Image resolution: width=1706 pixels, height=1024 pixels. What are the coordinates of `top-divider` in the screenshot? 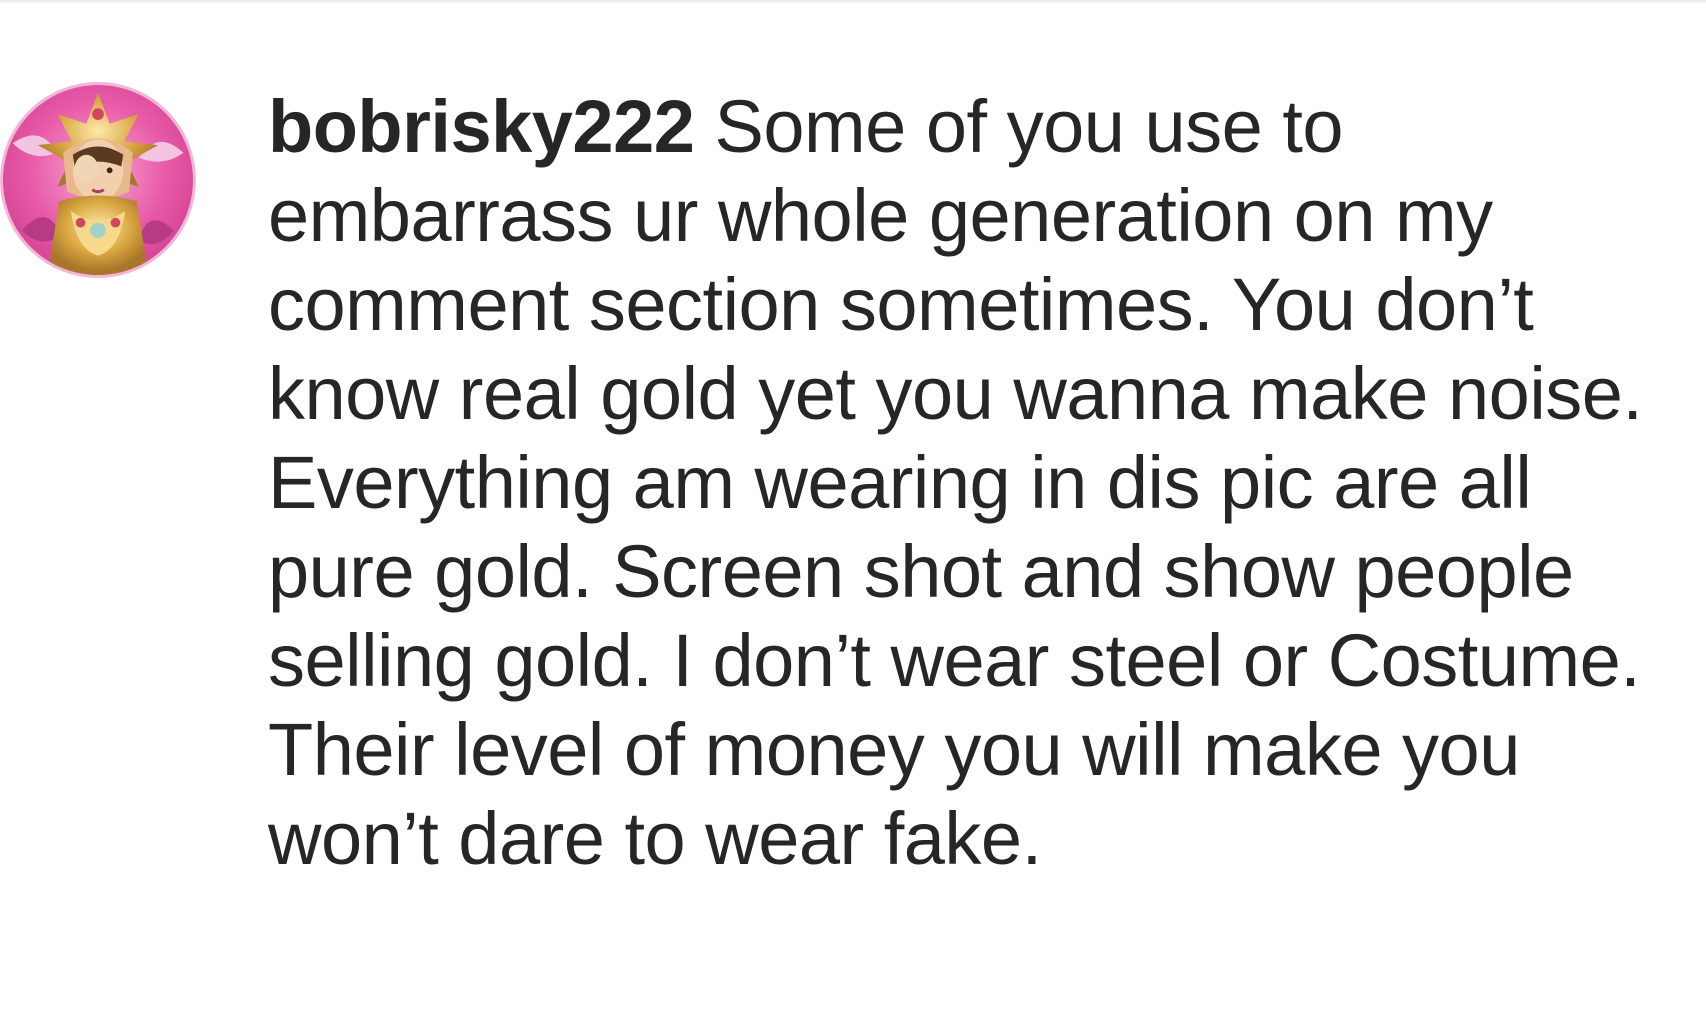 It's located at (853, 2).